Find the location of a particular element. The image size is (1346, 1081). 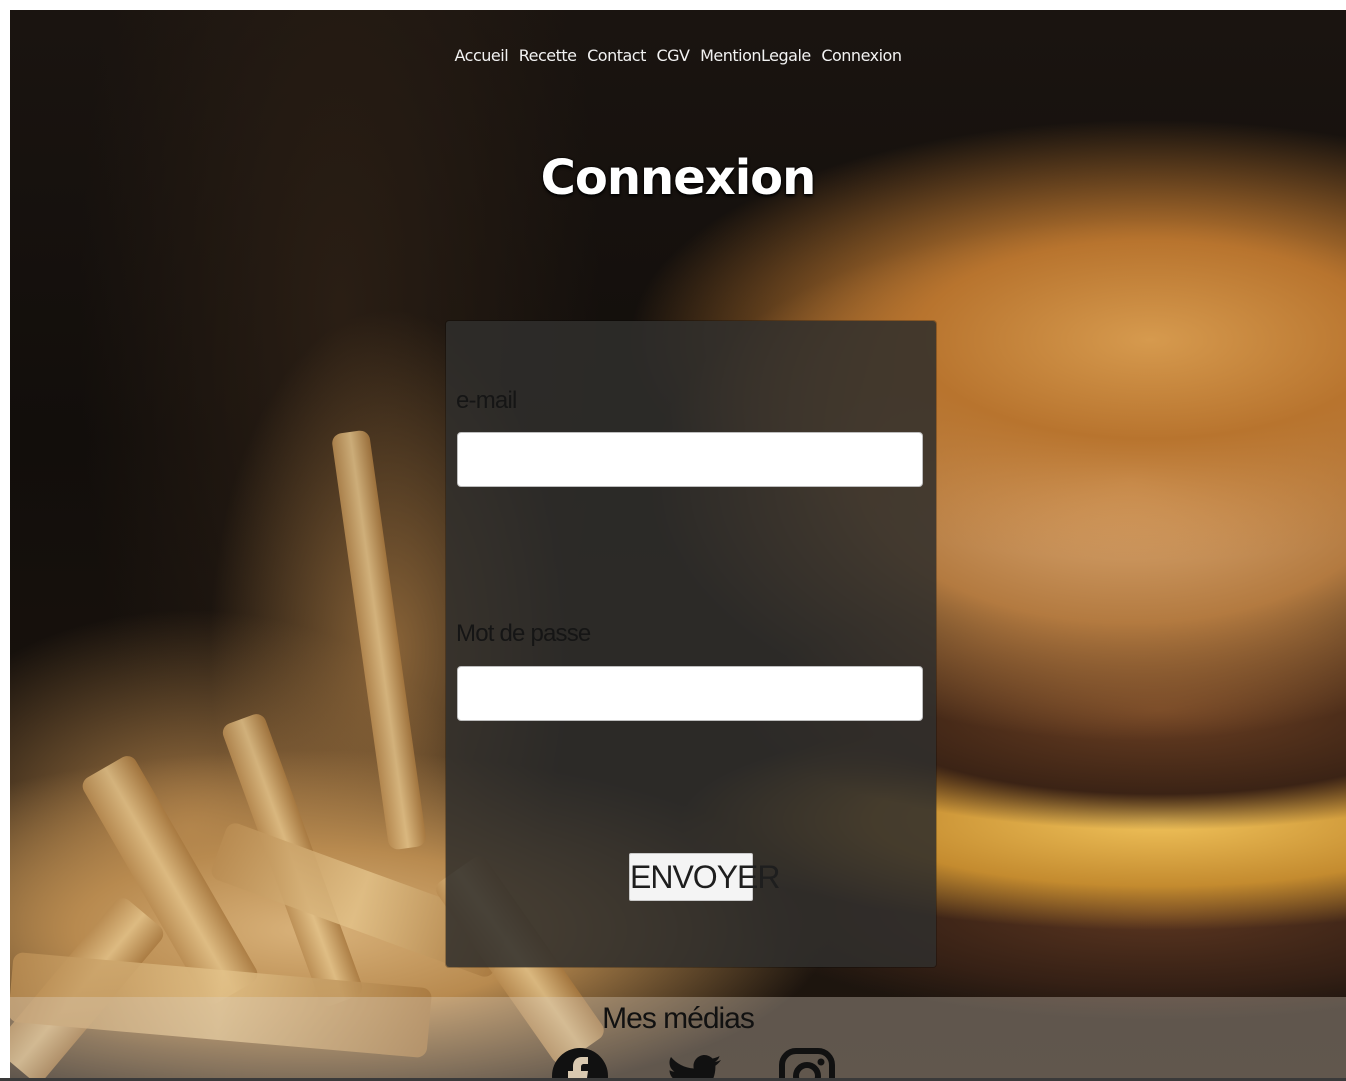

facebook-icon is located at coordinates (580, 1062).